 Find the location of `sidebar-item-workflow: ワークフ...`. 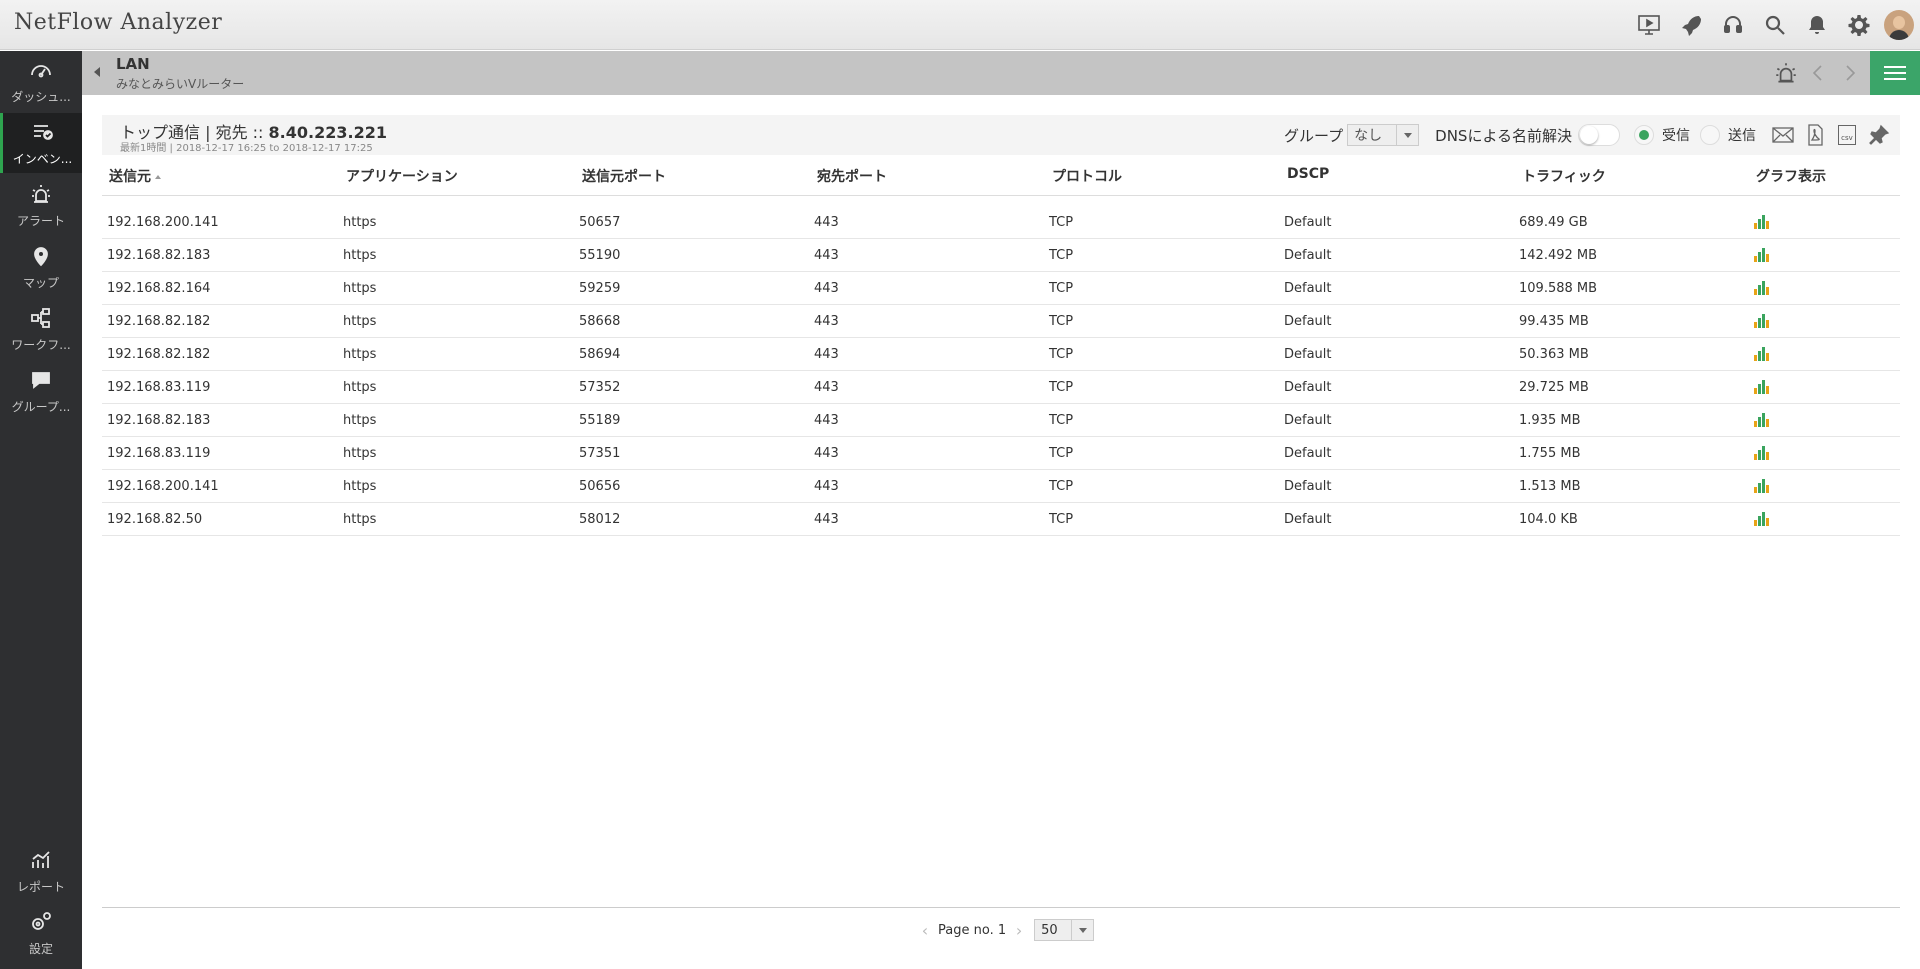

sidebar-item-workflow: ワークフ... is located at coordinates (41, 329).